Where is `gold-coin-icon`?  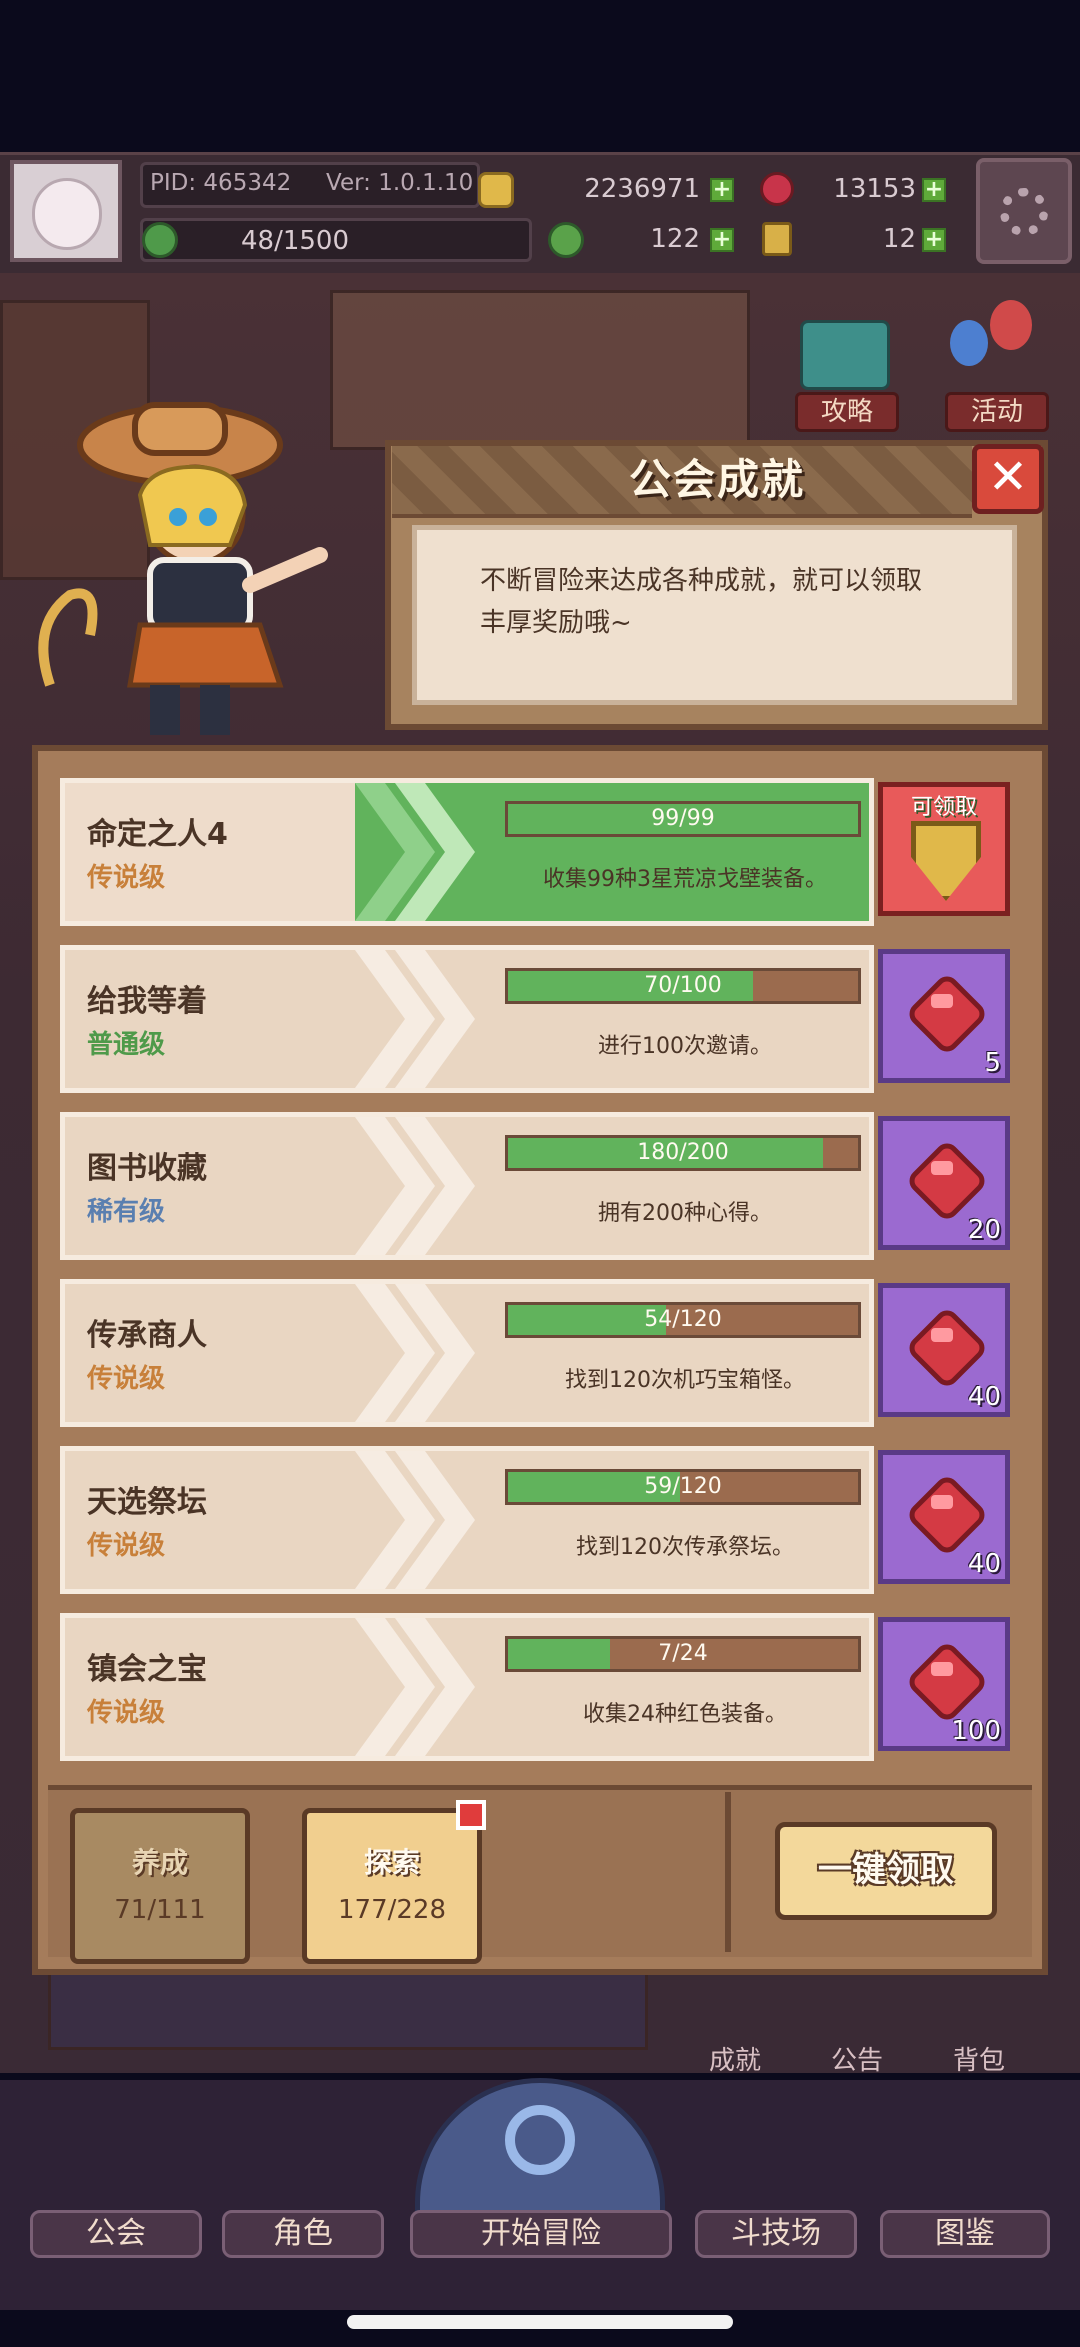 gold-coin-icon is located at coordinates (496, 190).